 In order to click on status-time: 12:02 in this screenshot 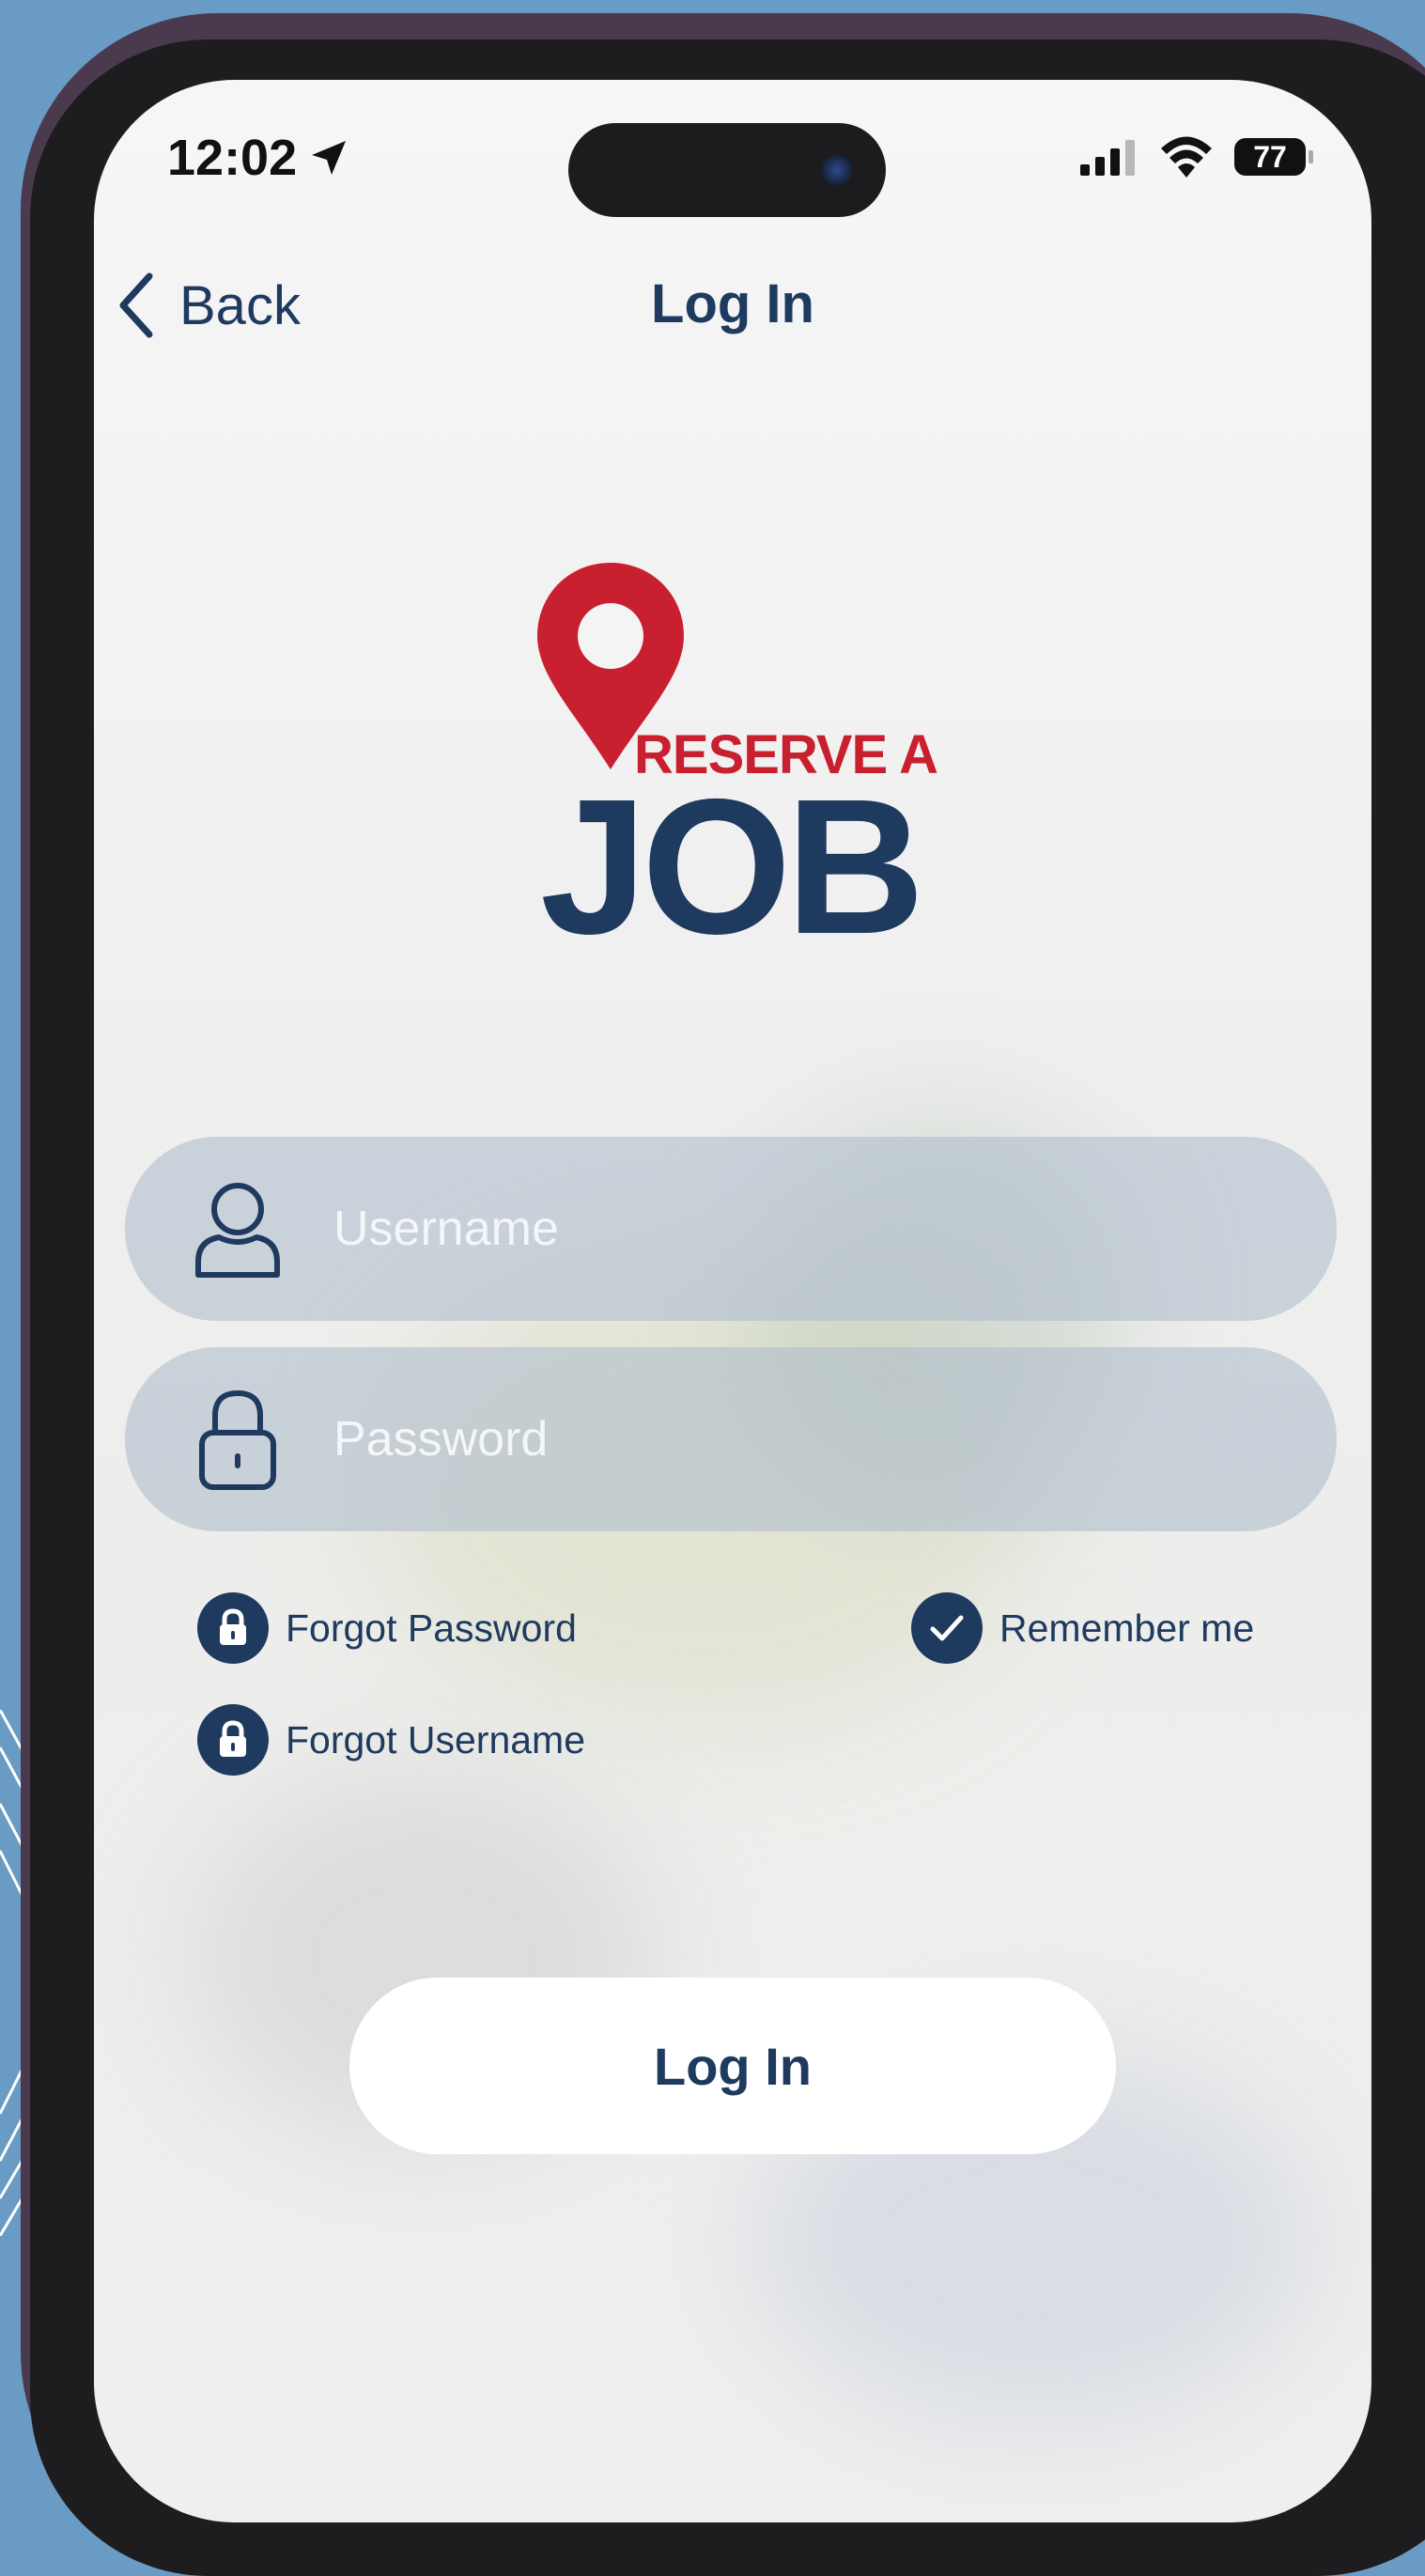, I will do `click(259, 158)`.